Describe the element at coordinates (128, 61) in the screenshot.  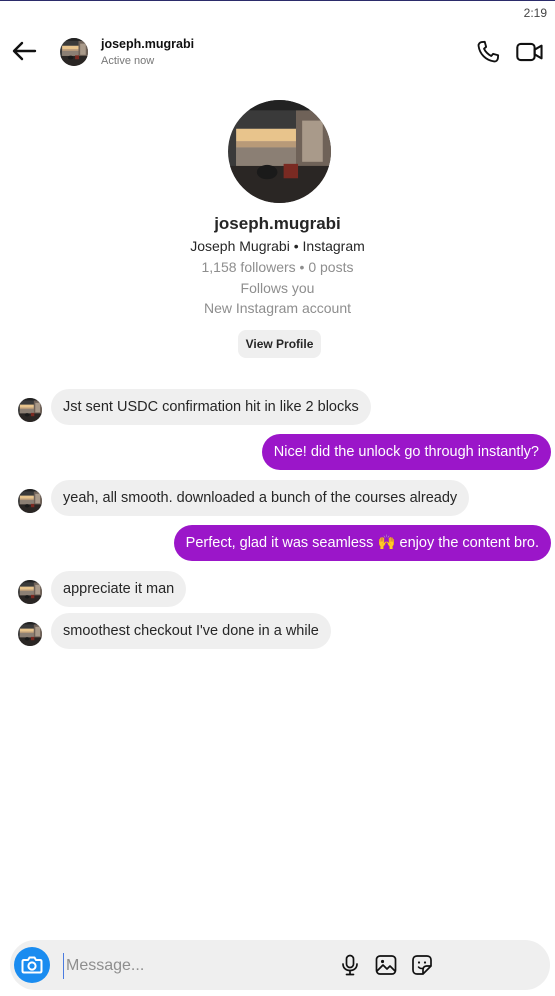
I see `header-active-status: Active now` at that location.